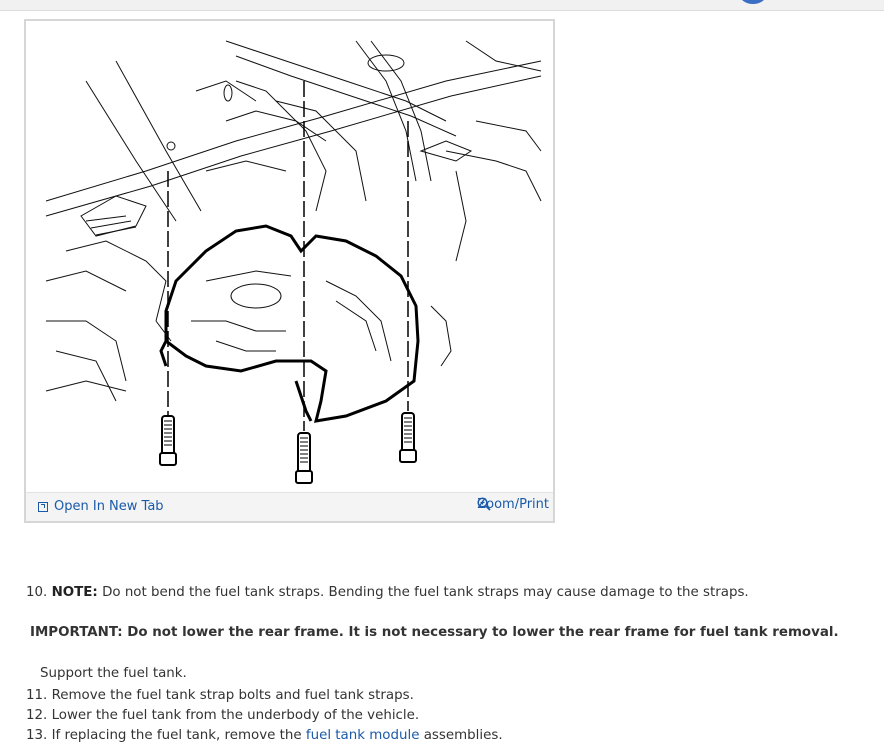 The image size is (884, 755). I want to click on open-in-new-tab-link: Open In New Tab, so click(101, 506).